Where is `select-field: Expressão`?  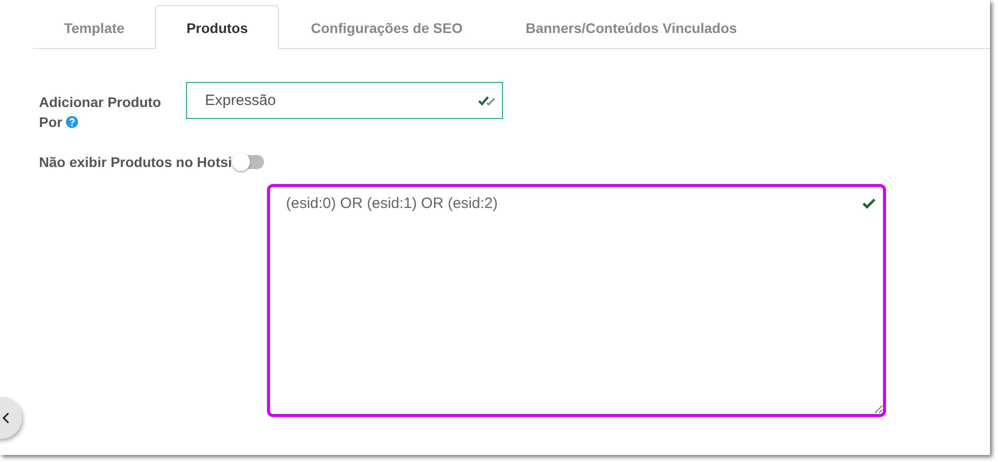
select-field: Expressão is located at coordinates (344, 100).